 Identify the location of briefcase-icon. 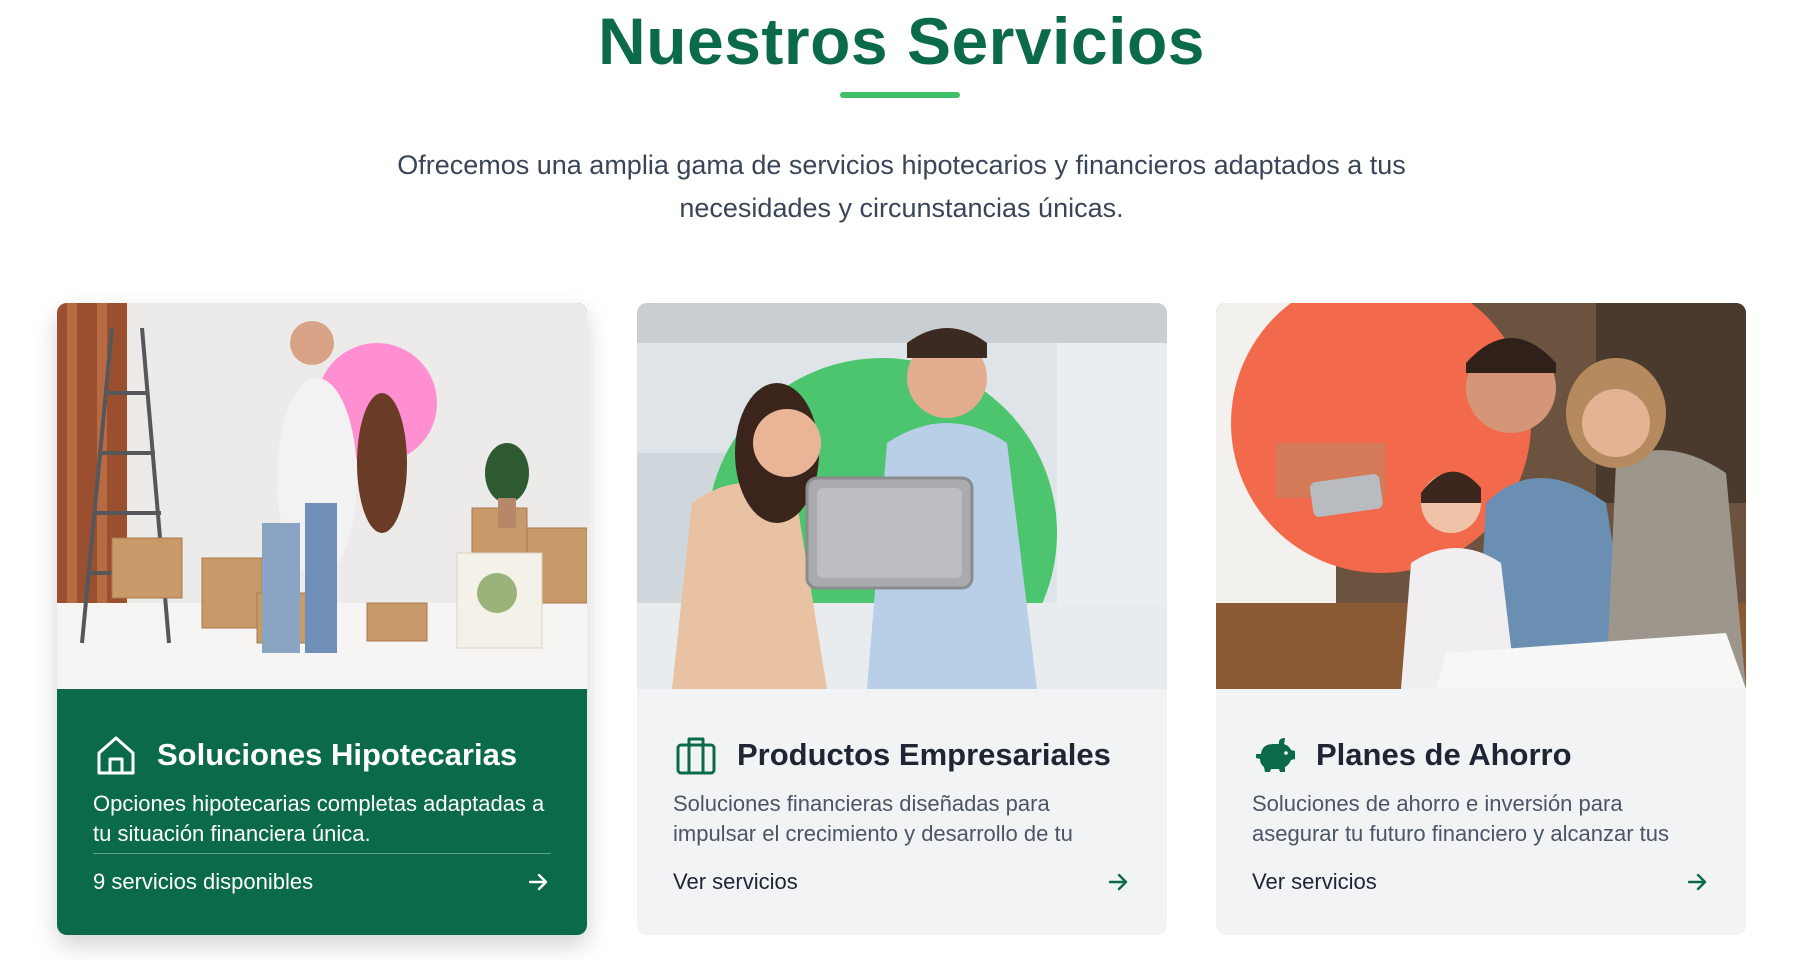
(696, 755).